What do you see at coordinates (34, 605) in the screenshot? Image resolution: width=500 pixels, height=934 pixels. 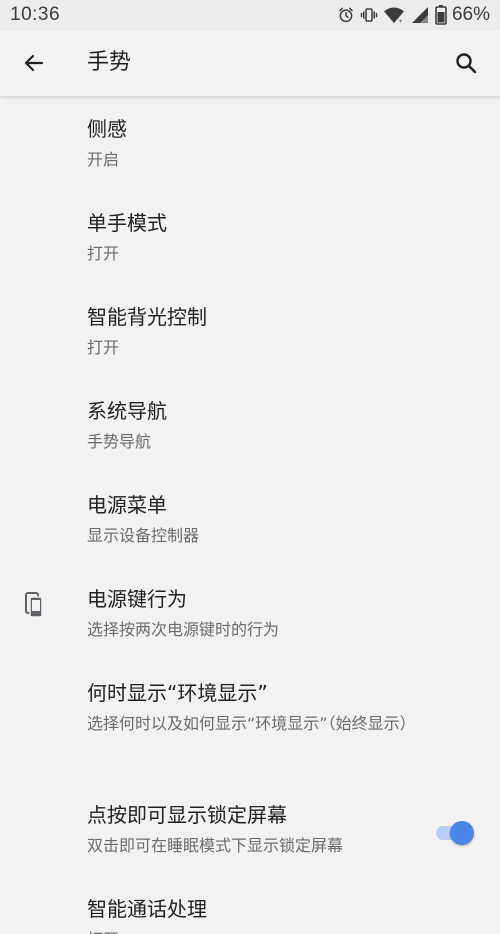 I see `phone-double-press-icon` at bounding box center [34, 605].